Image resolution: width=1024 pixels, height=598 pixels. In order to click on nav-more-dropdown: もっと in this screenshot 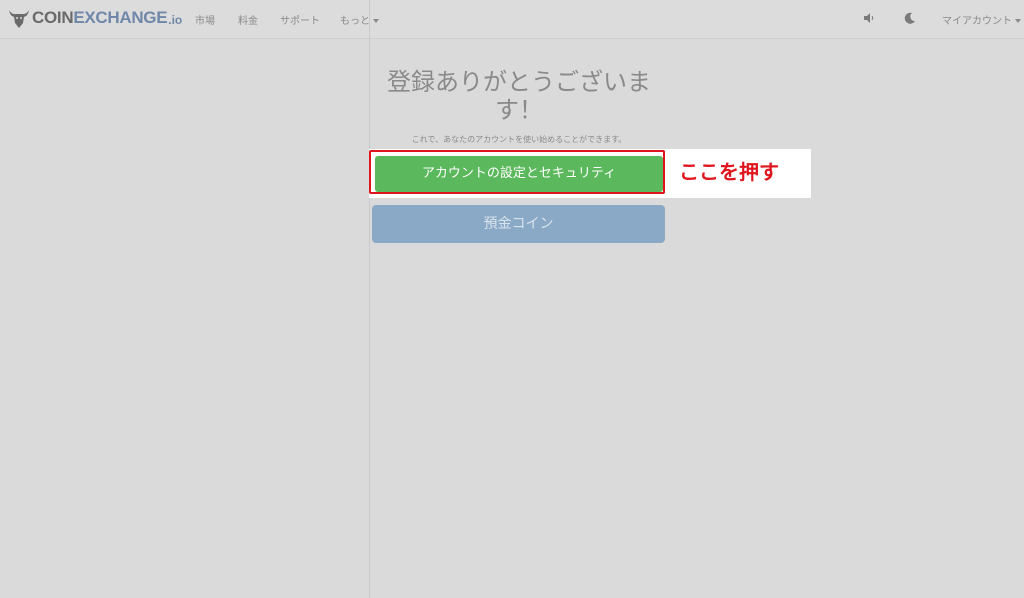, I will do `click(359, 19)`.